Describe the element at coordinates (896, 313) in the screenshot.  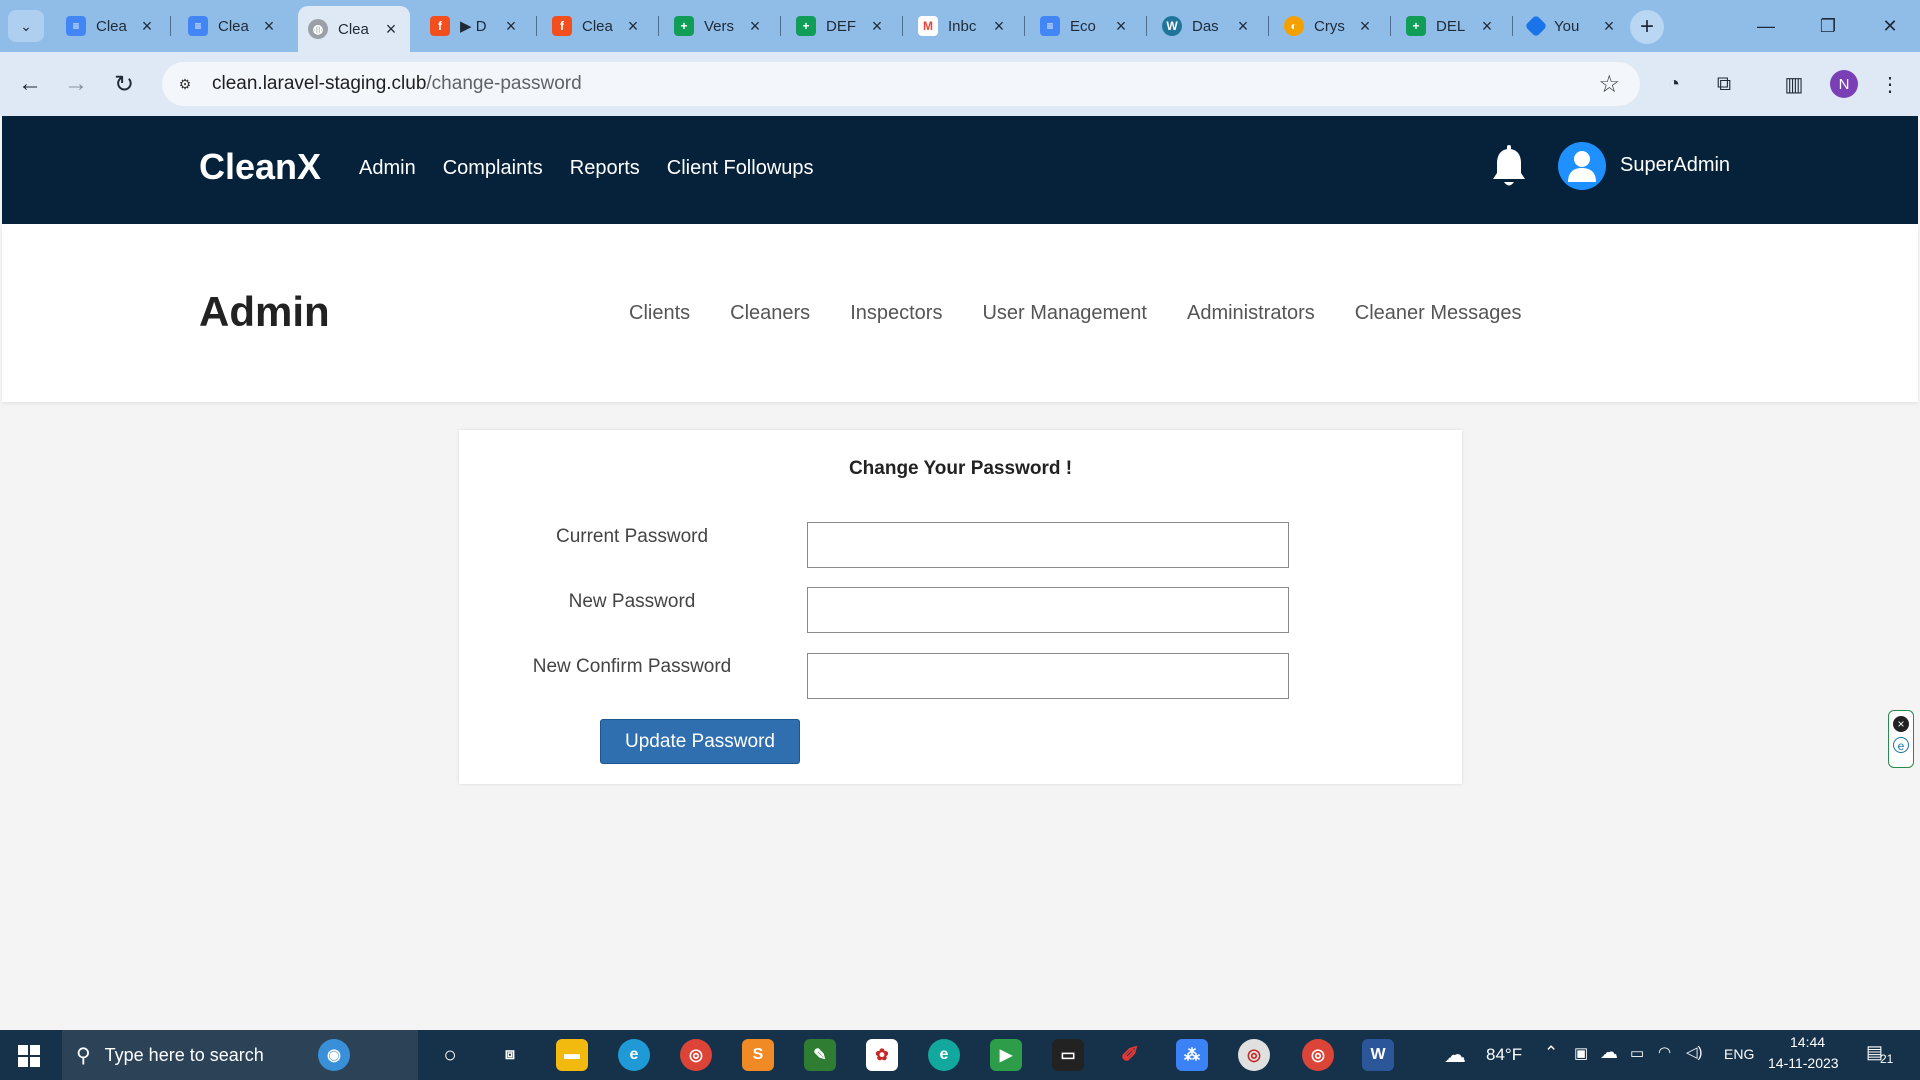
I see `submenu-inspectors: Inspectors` at that location.